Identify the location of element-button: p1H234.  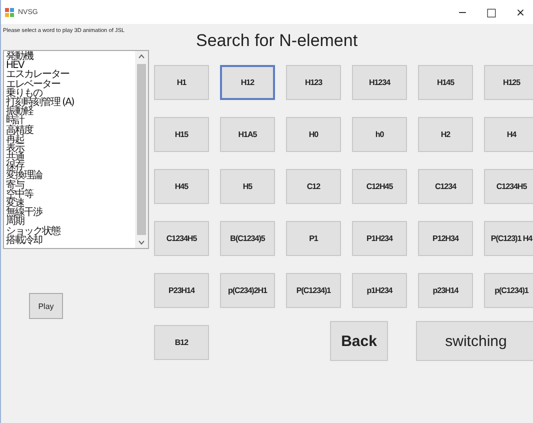
(379, 290).